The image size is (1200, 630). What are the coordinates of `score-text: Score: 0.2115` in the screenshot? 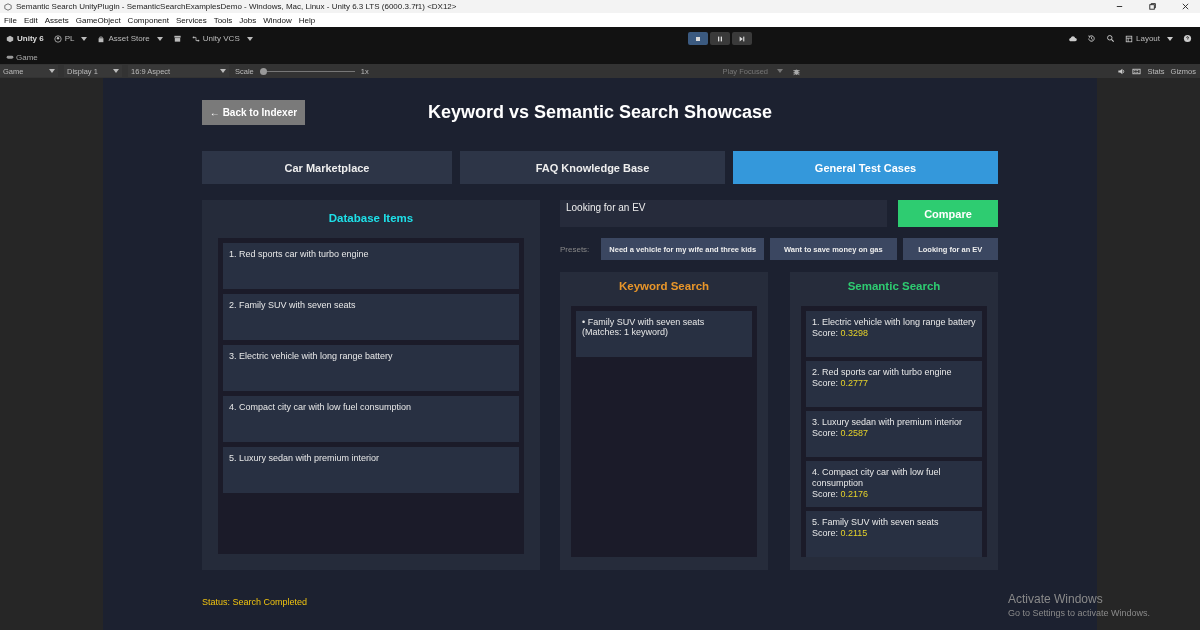 It's located at (840, 533).